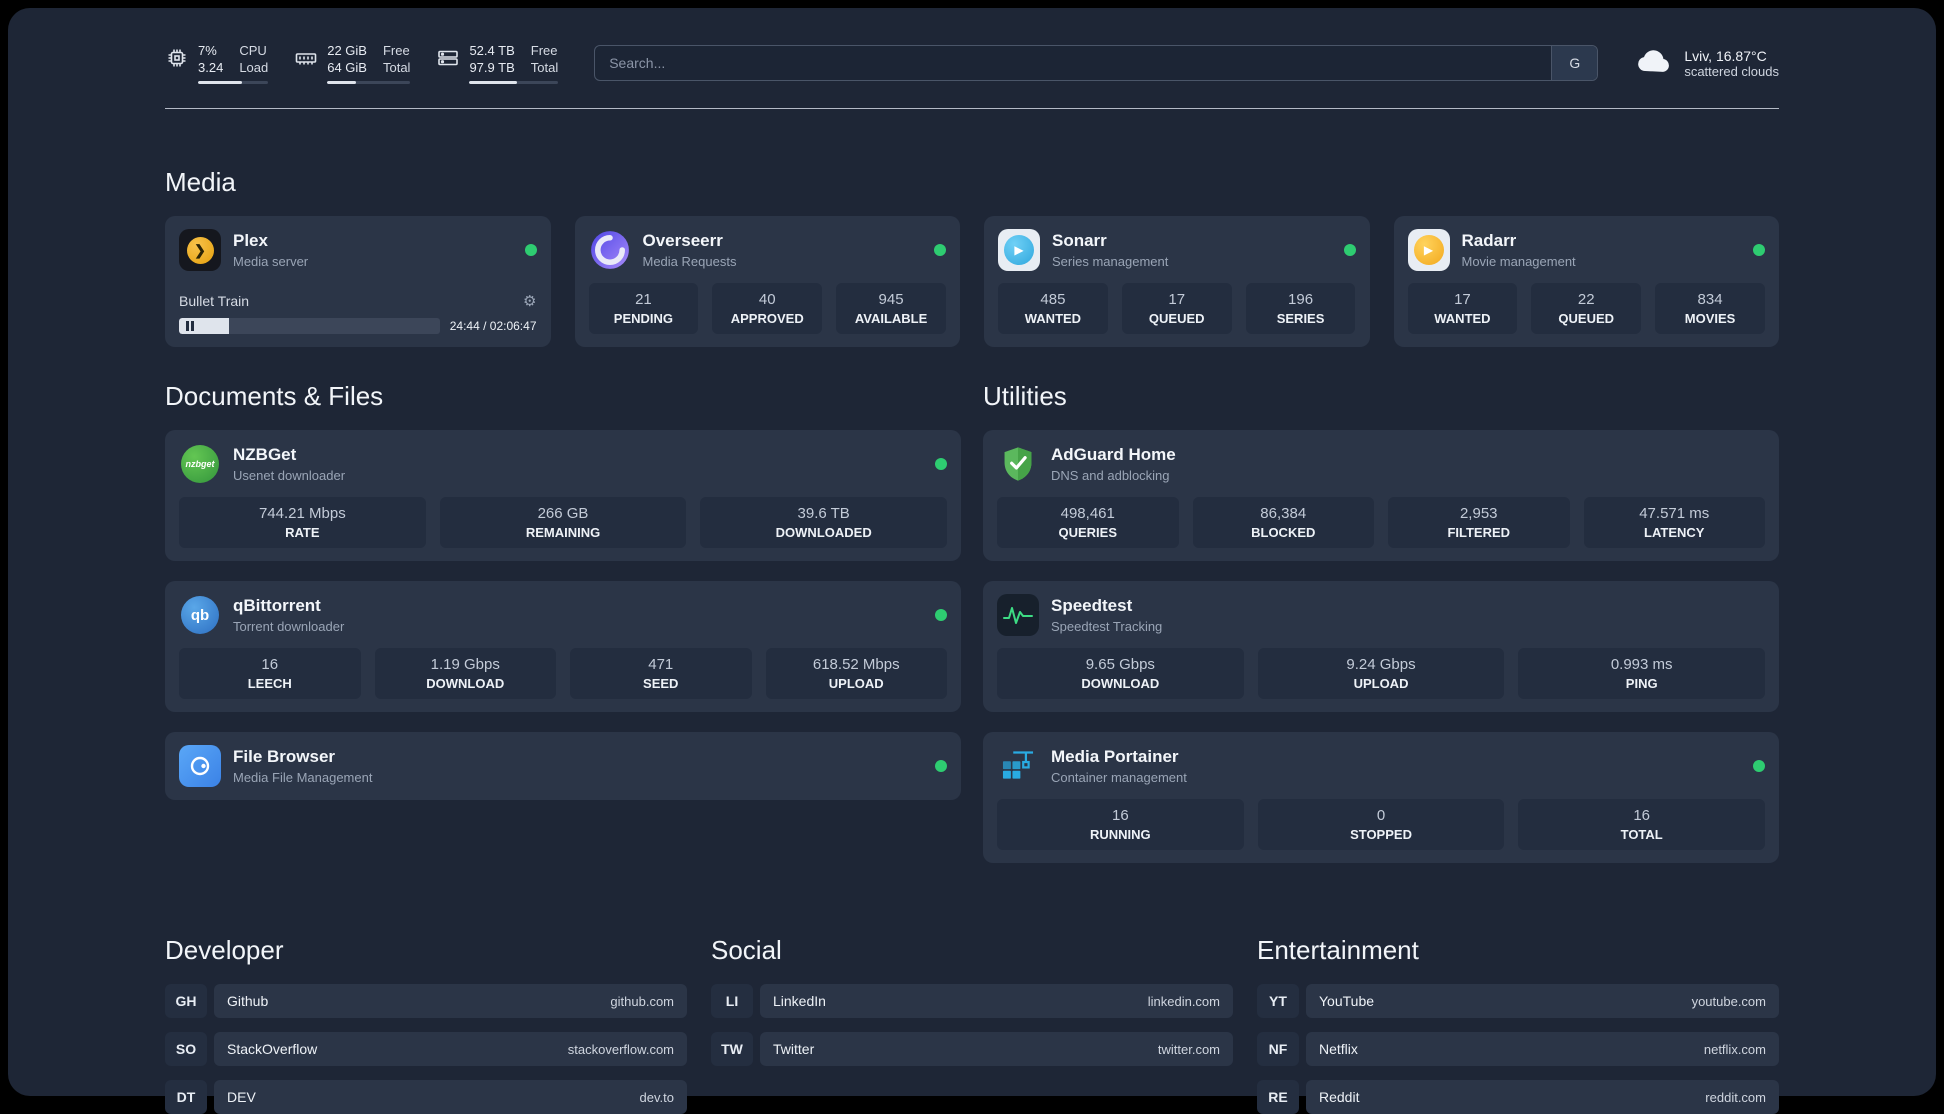 Image resolution: width=1944 pixels, height=1114 pixels. I want to click on card-filebrowser: File Browser Media File Management, so click(563, 766).